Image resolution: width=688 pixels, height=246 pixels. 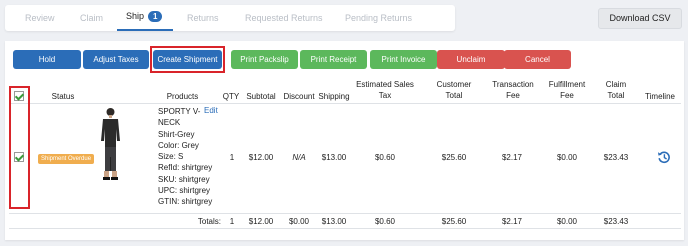 What do you see at coordinates (47, 59) in the screenshot?
I see `hold-button: Hold` at bounding box center [47, 59].